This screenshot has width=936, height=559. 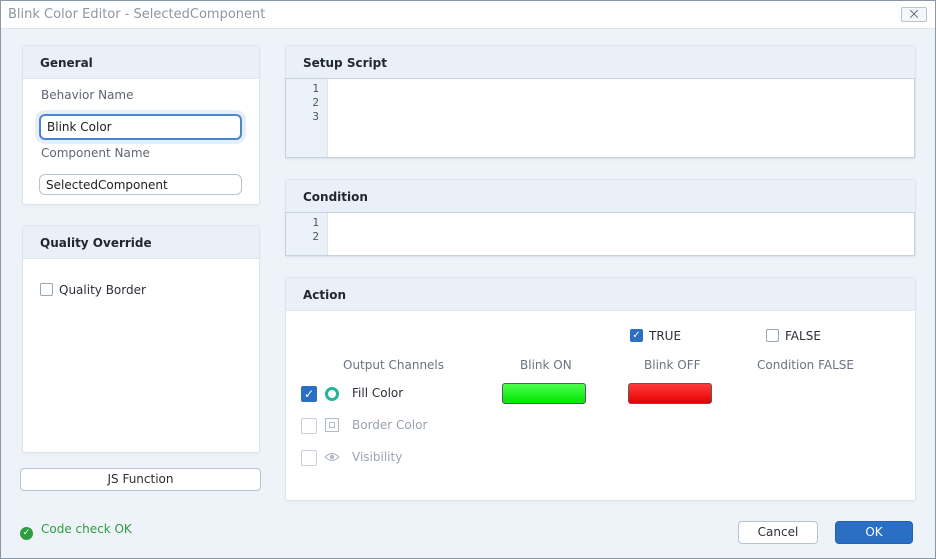 I want to click on true-checkbox: ✓, so click(x=636, y=335).